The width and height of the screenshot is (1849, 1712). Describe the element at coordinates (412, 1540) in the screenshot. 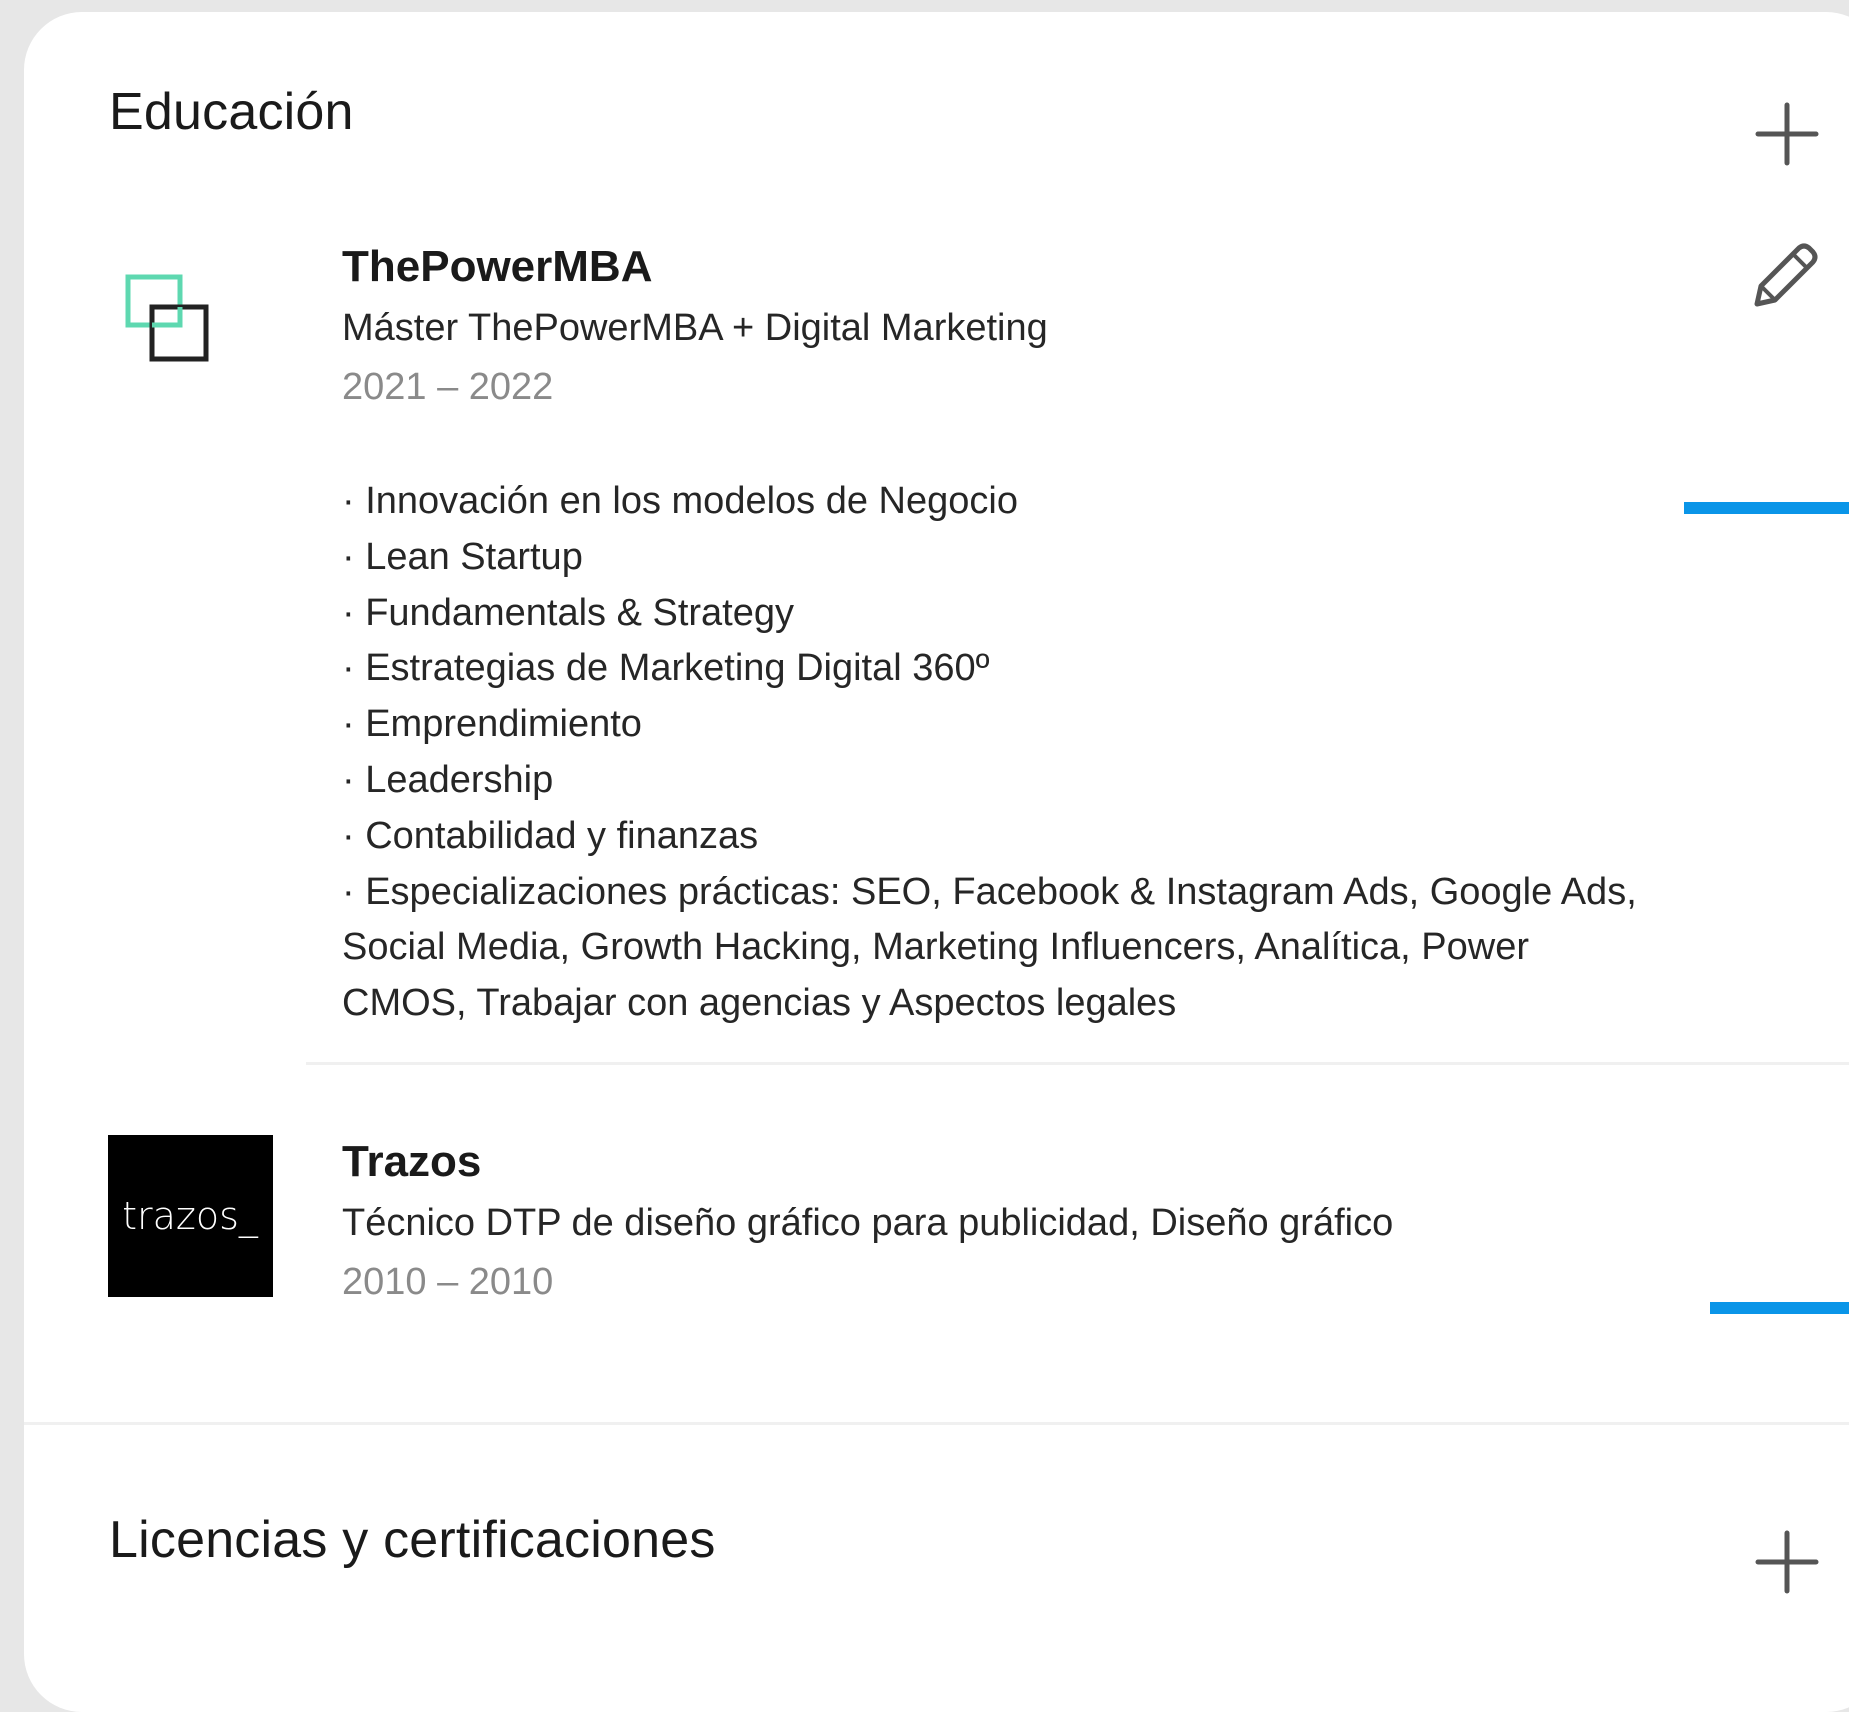

I see `certifications-section-title: Licencias y certificaciones` at that location.